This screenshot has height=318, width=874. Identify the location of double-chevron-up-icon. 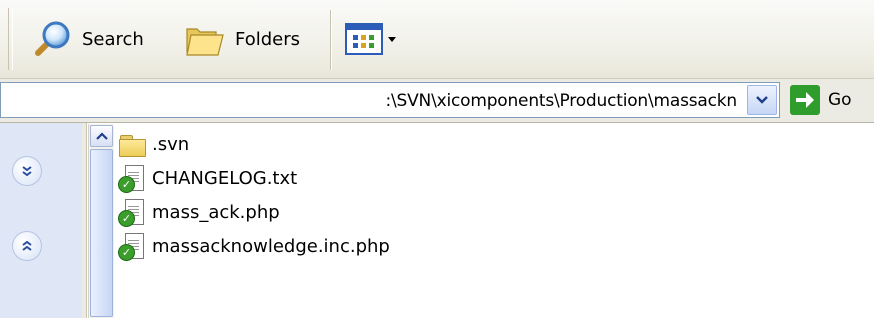
(27, 245).